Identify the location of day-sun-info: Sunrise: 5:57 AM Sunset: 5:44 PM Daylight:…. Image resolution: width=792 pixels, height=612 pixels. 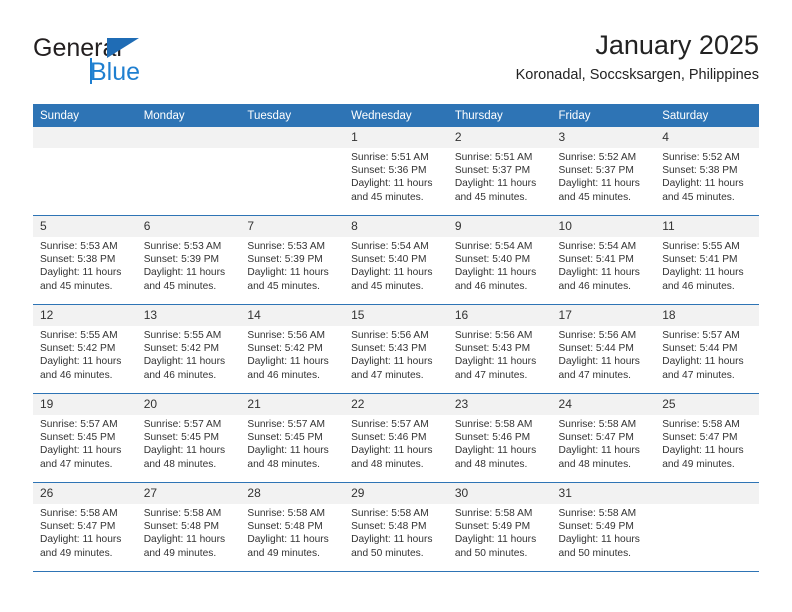
(707, 354).